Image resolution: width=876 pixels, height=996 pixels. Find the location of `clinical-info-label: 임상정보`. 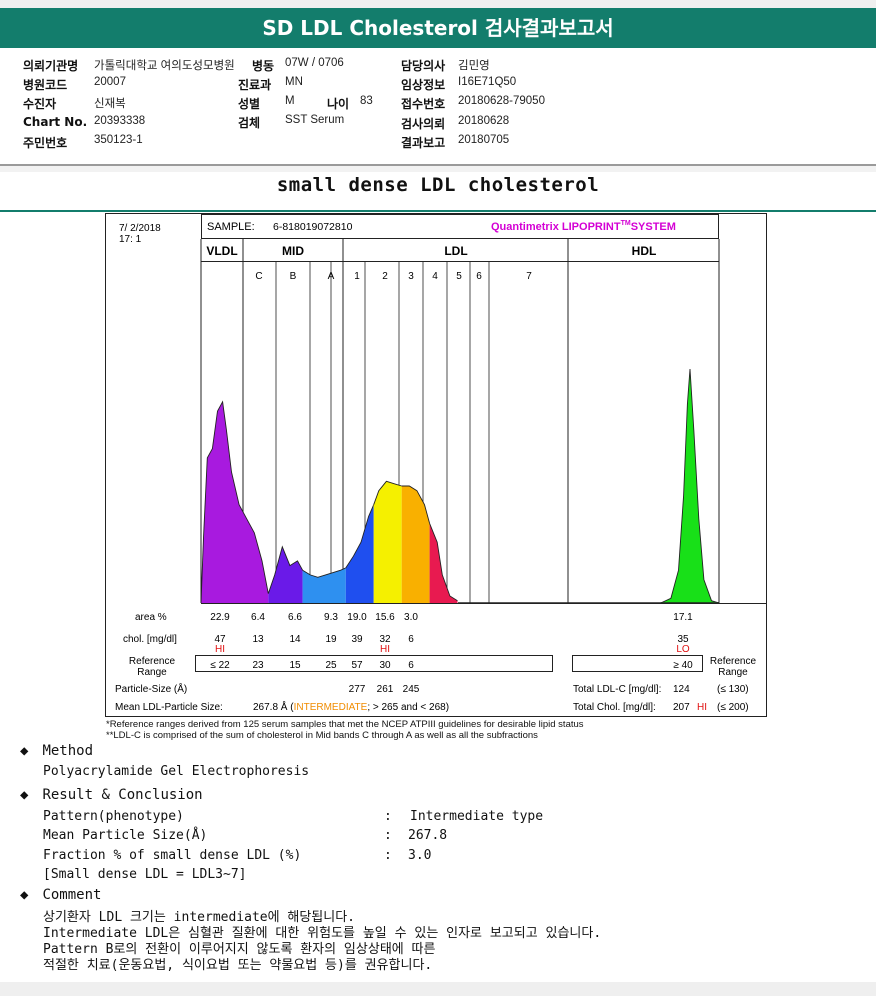

clinical-info-label: 임상정보 is located at coordinates (423, 85).